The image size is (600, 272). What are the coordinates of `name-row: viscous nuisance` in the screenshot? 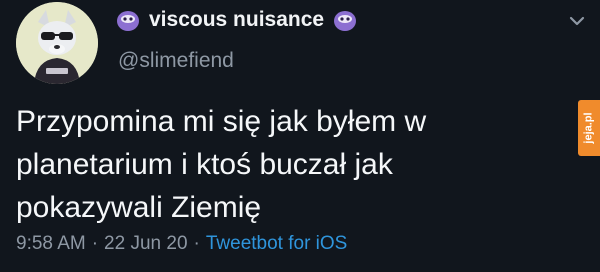 It's located at (236, 20).